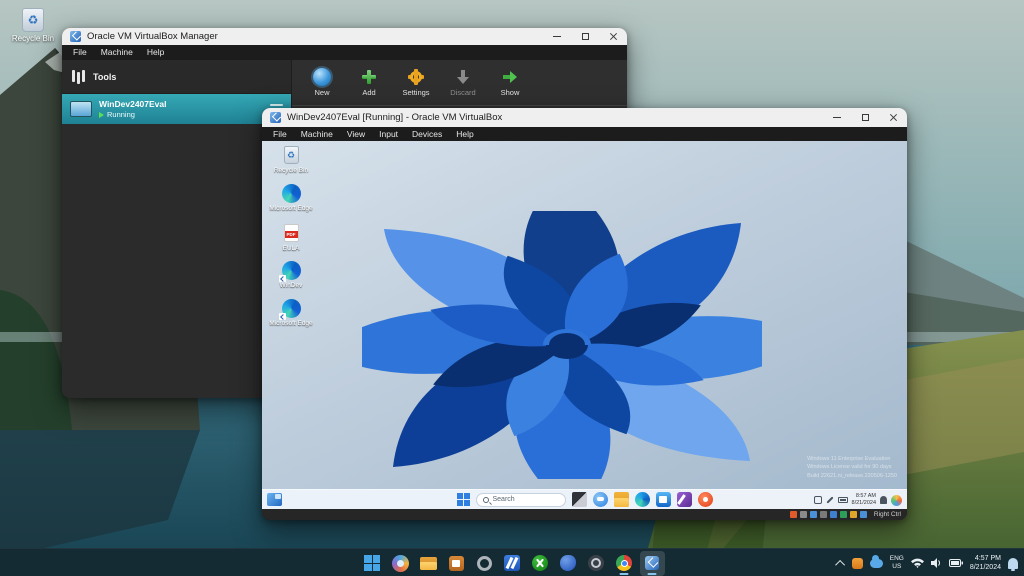 The width and height of the screenshot is (1024, 576). I want to click on guest-clock: 8:57 AM 8/21/2024, so click(864, 500).